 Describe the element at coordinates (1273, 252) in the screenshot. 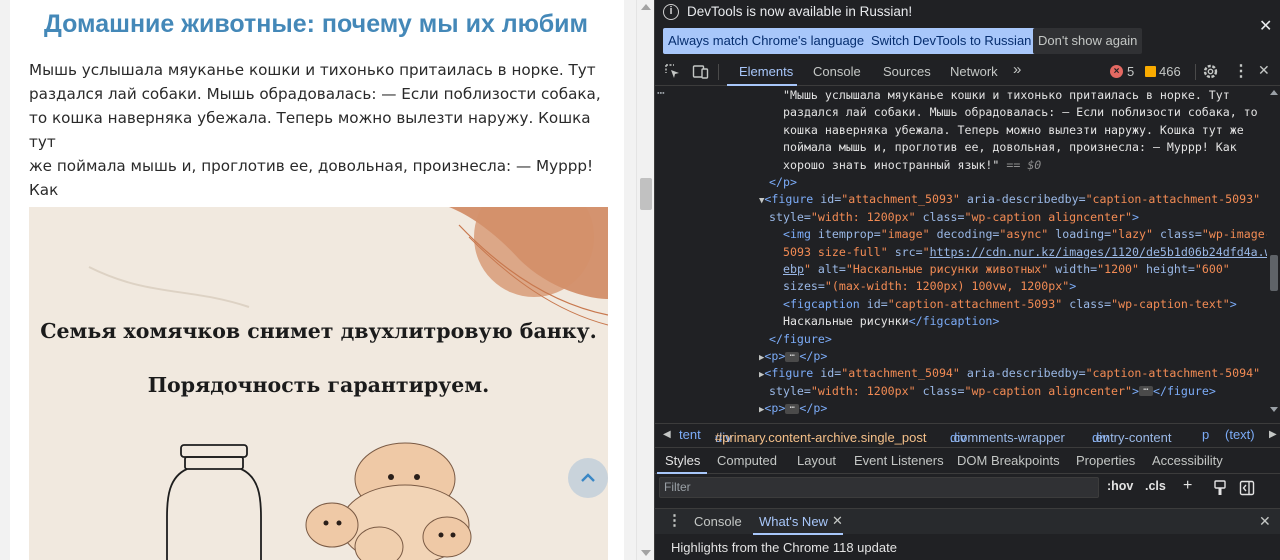

I see `elements-scrollbar` at that location.